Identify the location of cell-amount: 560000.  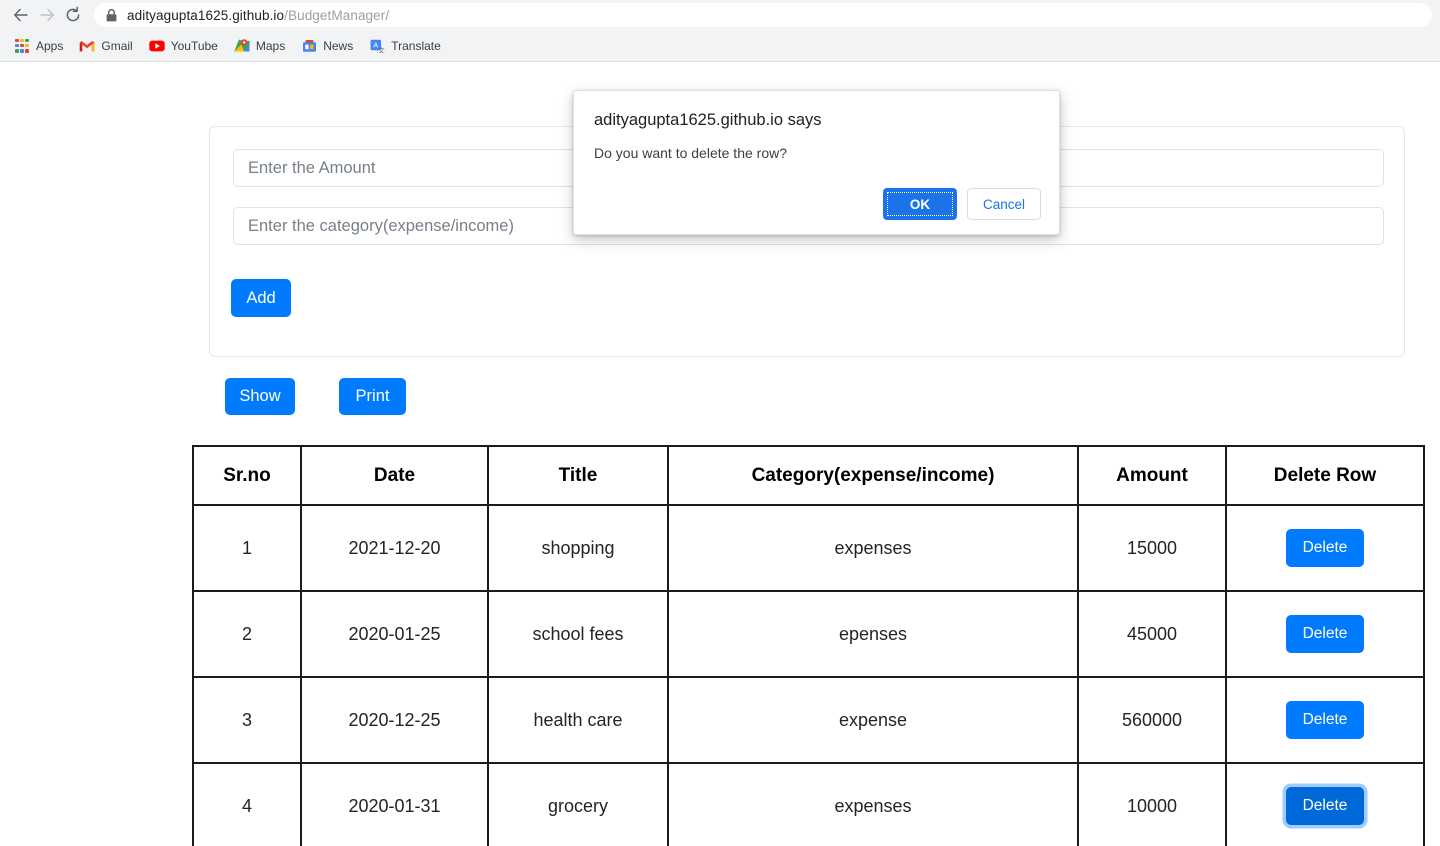
(1152, 720).